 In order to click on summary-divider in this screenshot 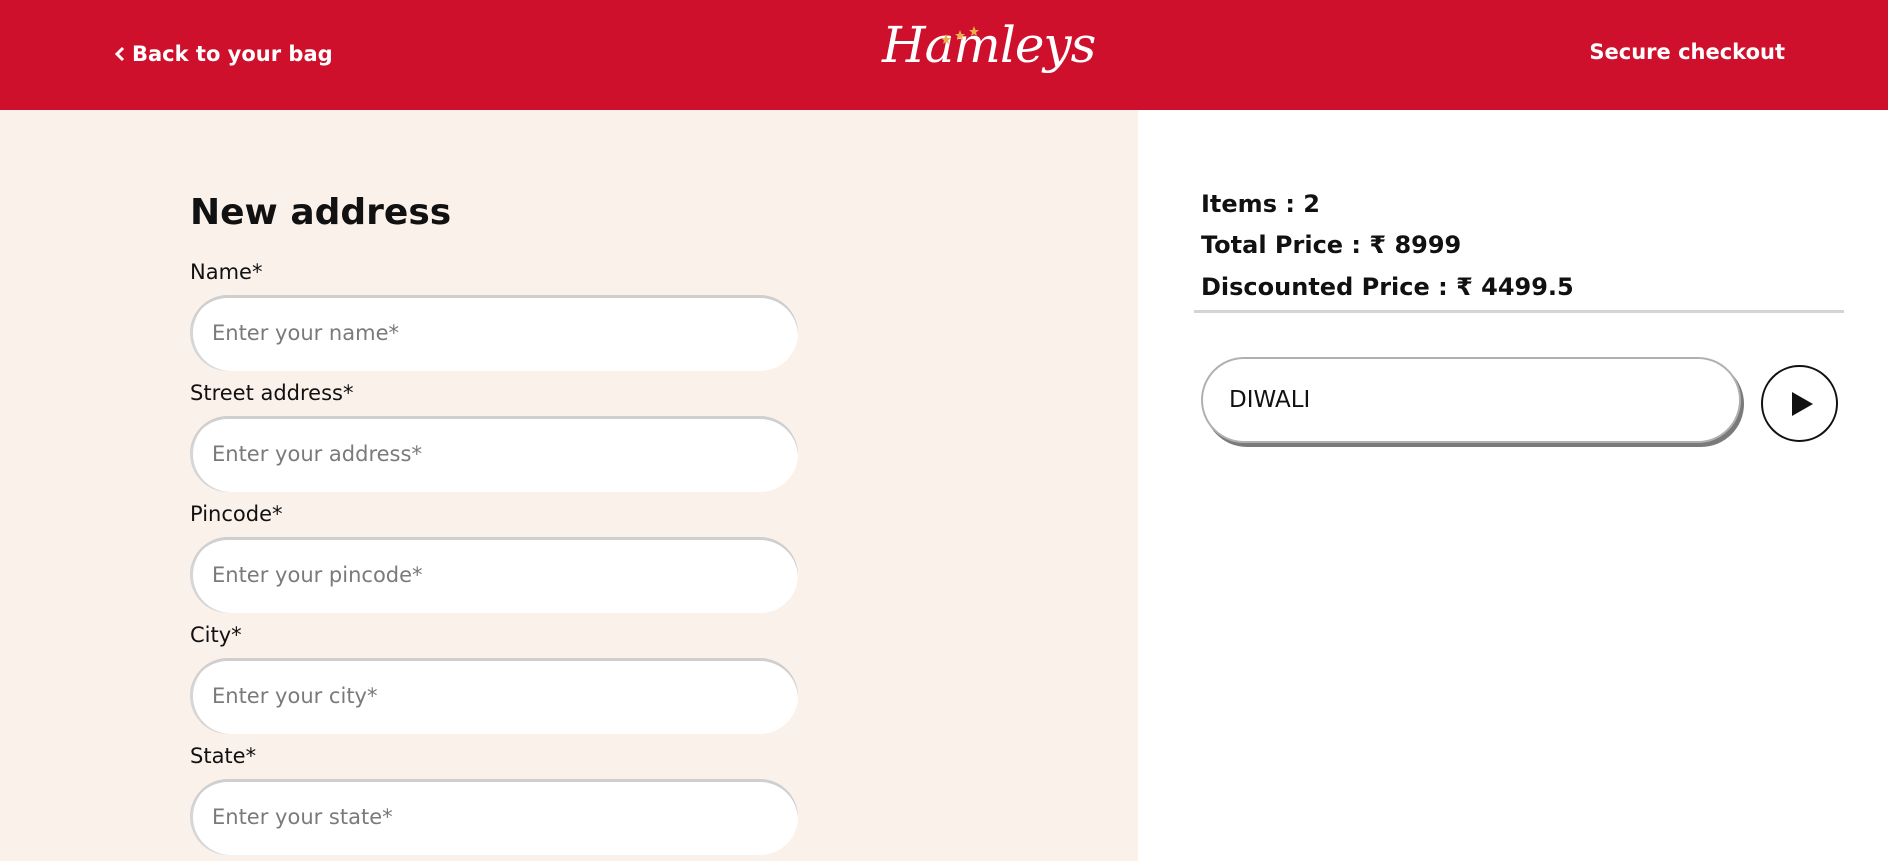, I will do `click(1519, 311)`.